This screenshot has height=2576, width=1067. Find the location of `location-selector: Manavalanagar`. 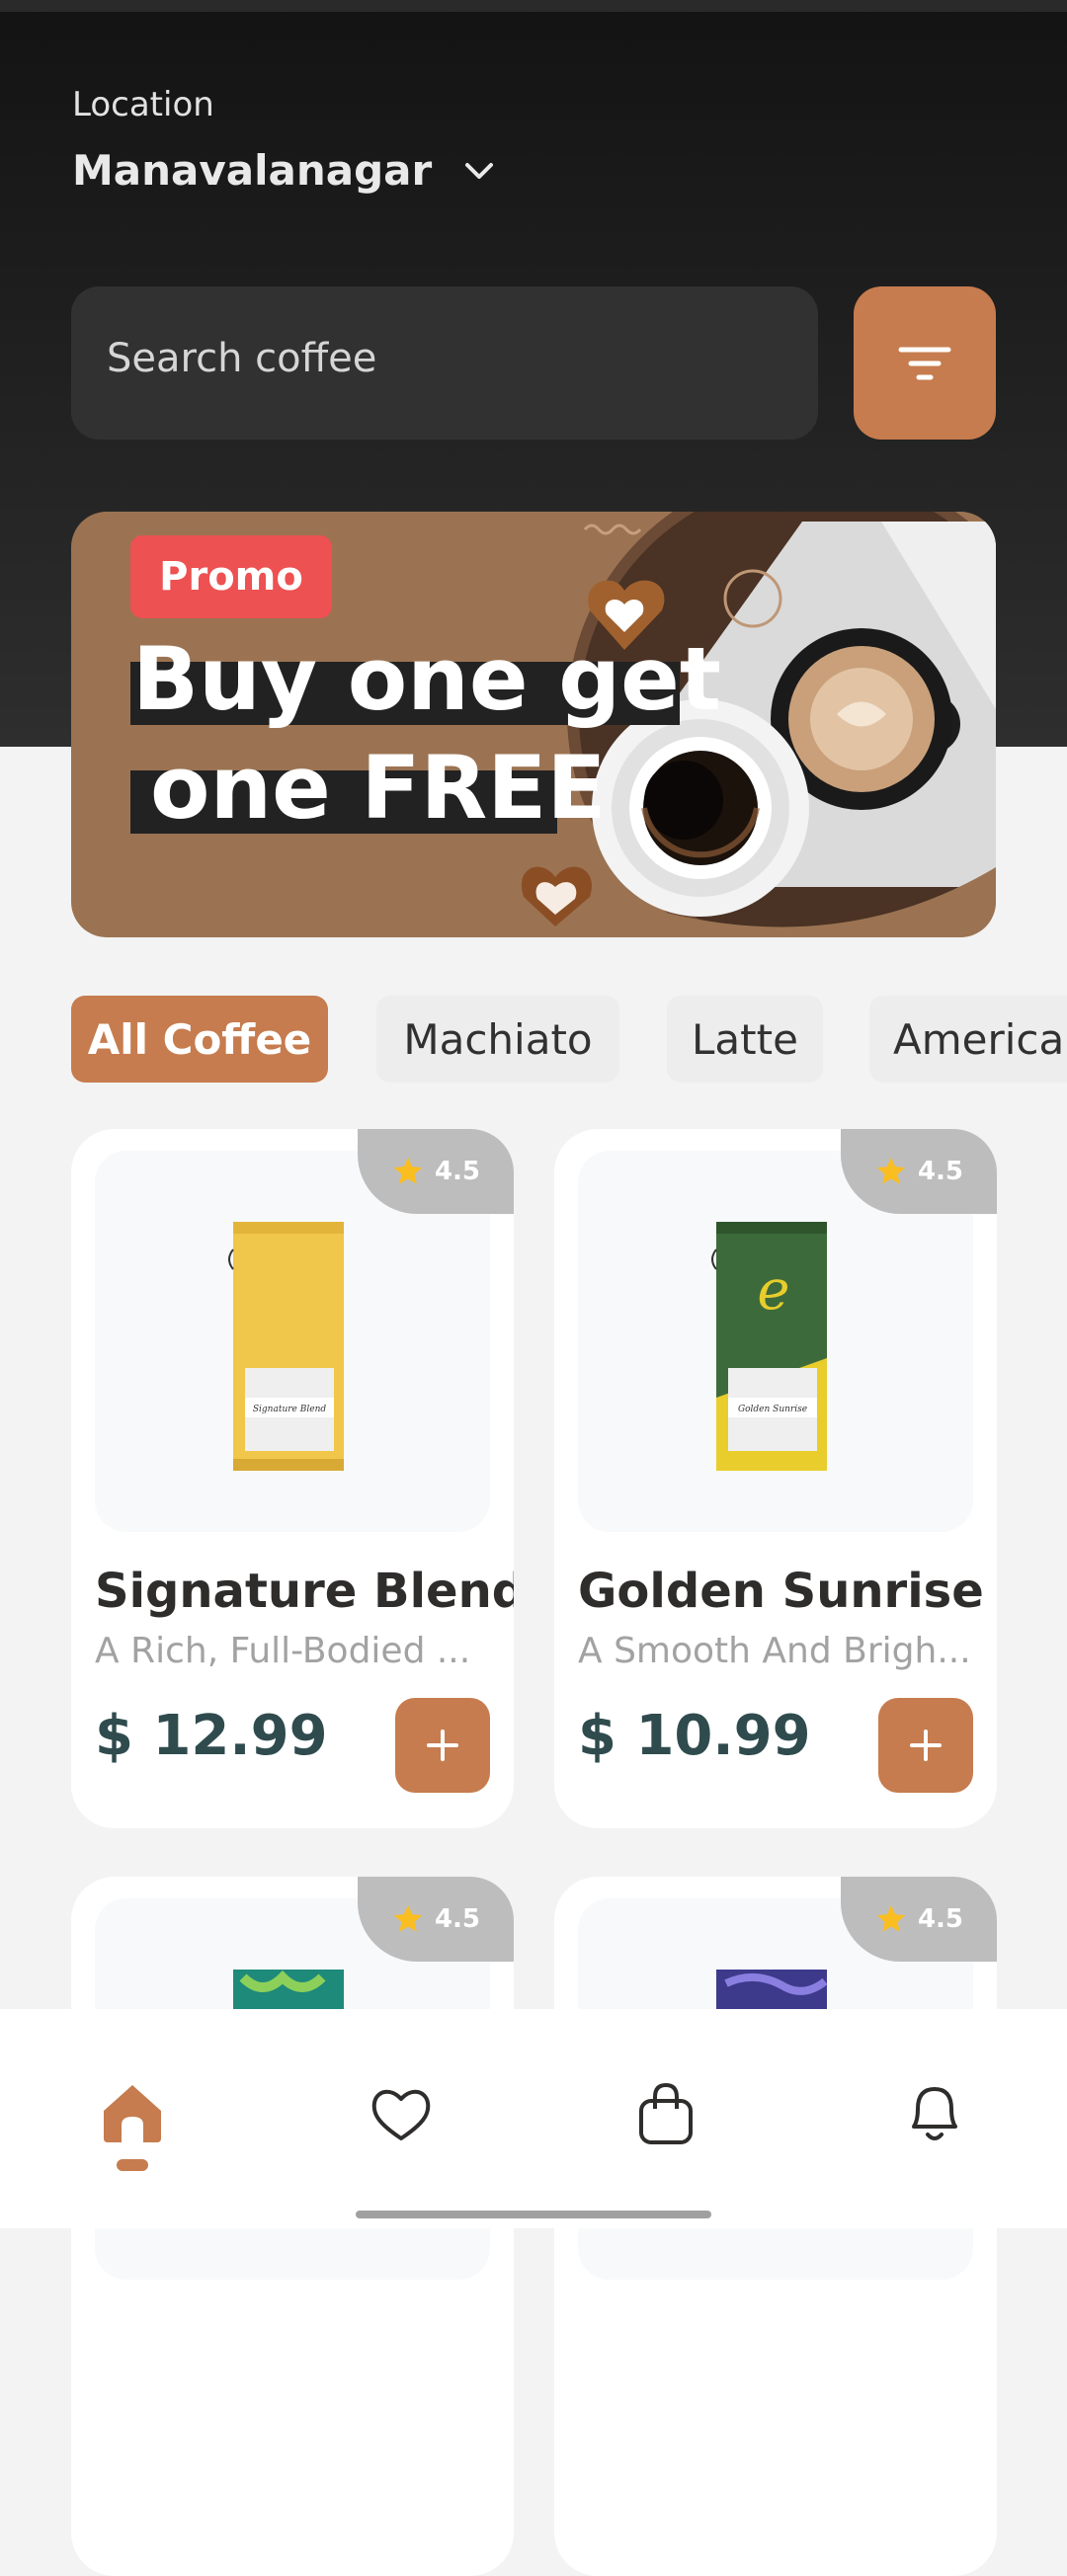

location-selector: Manavalanagar is located at coordinates (286, 170).